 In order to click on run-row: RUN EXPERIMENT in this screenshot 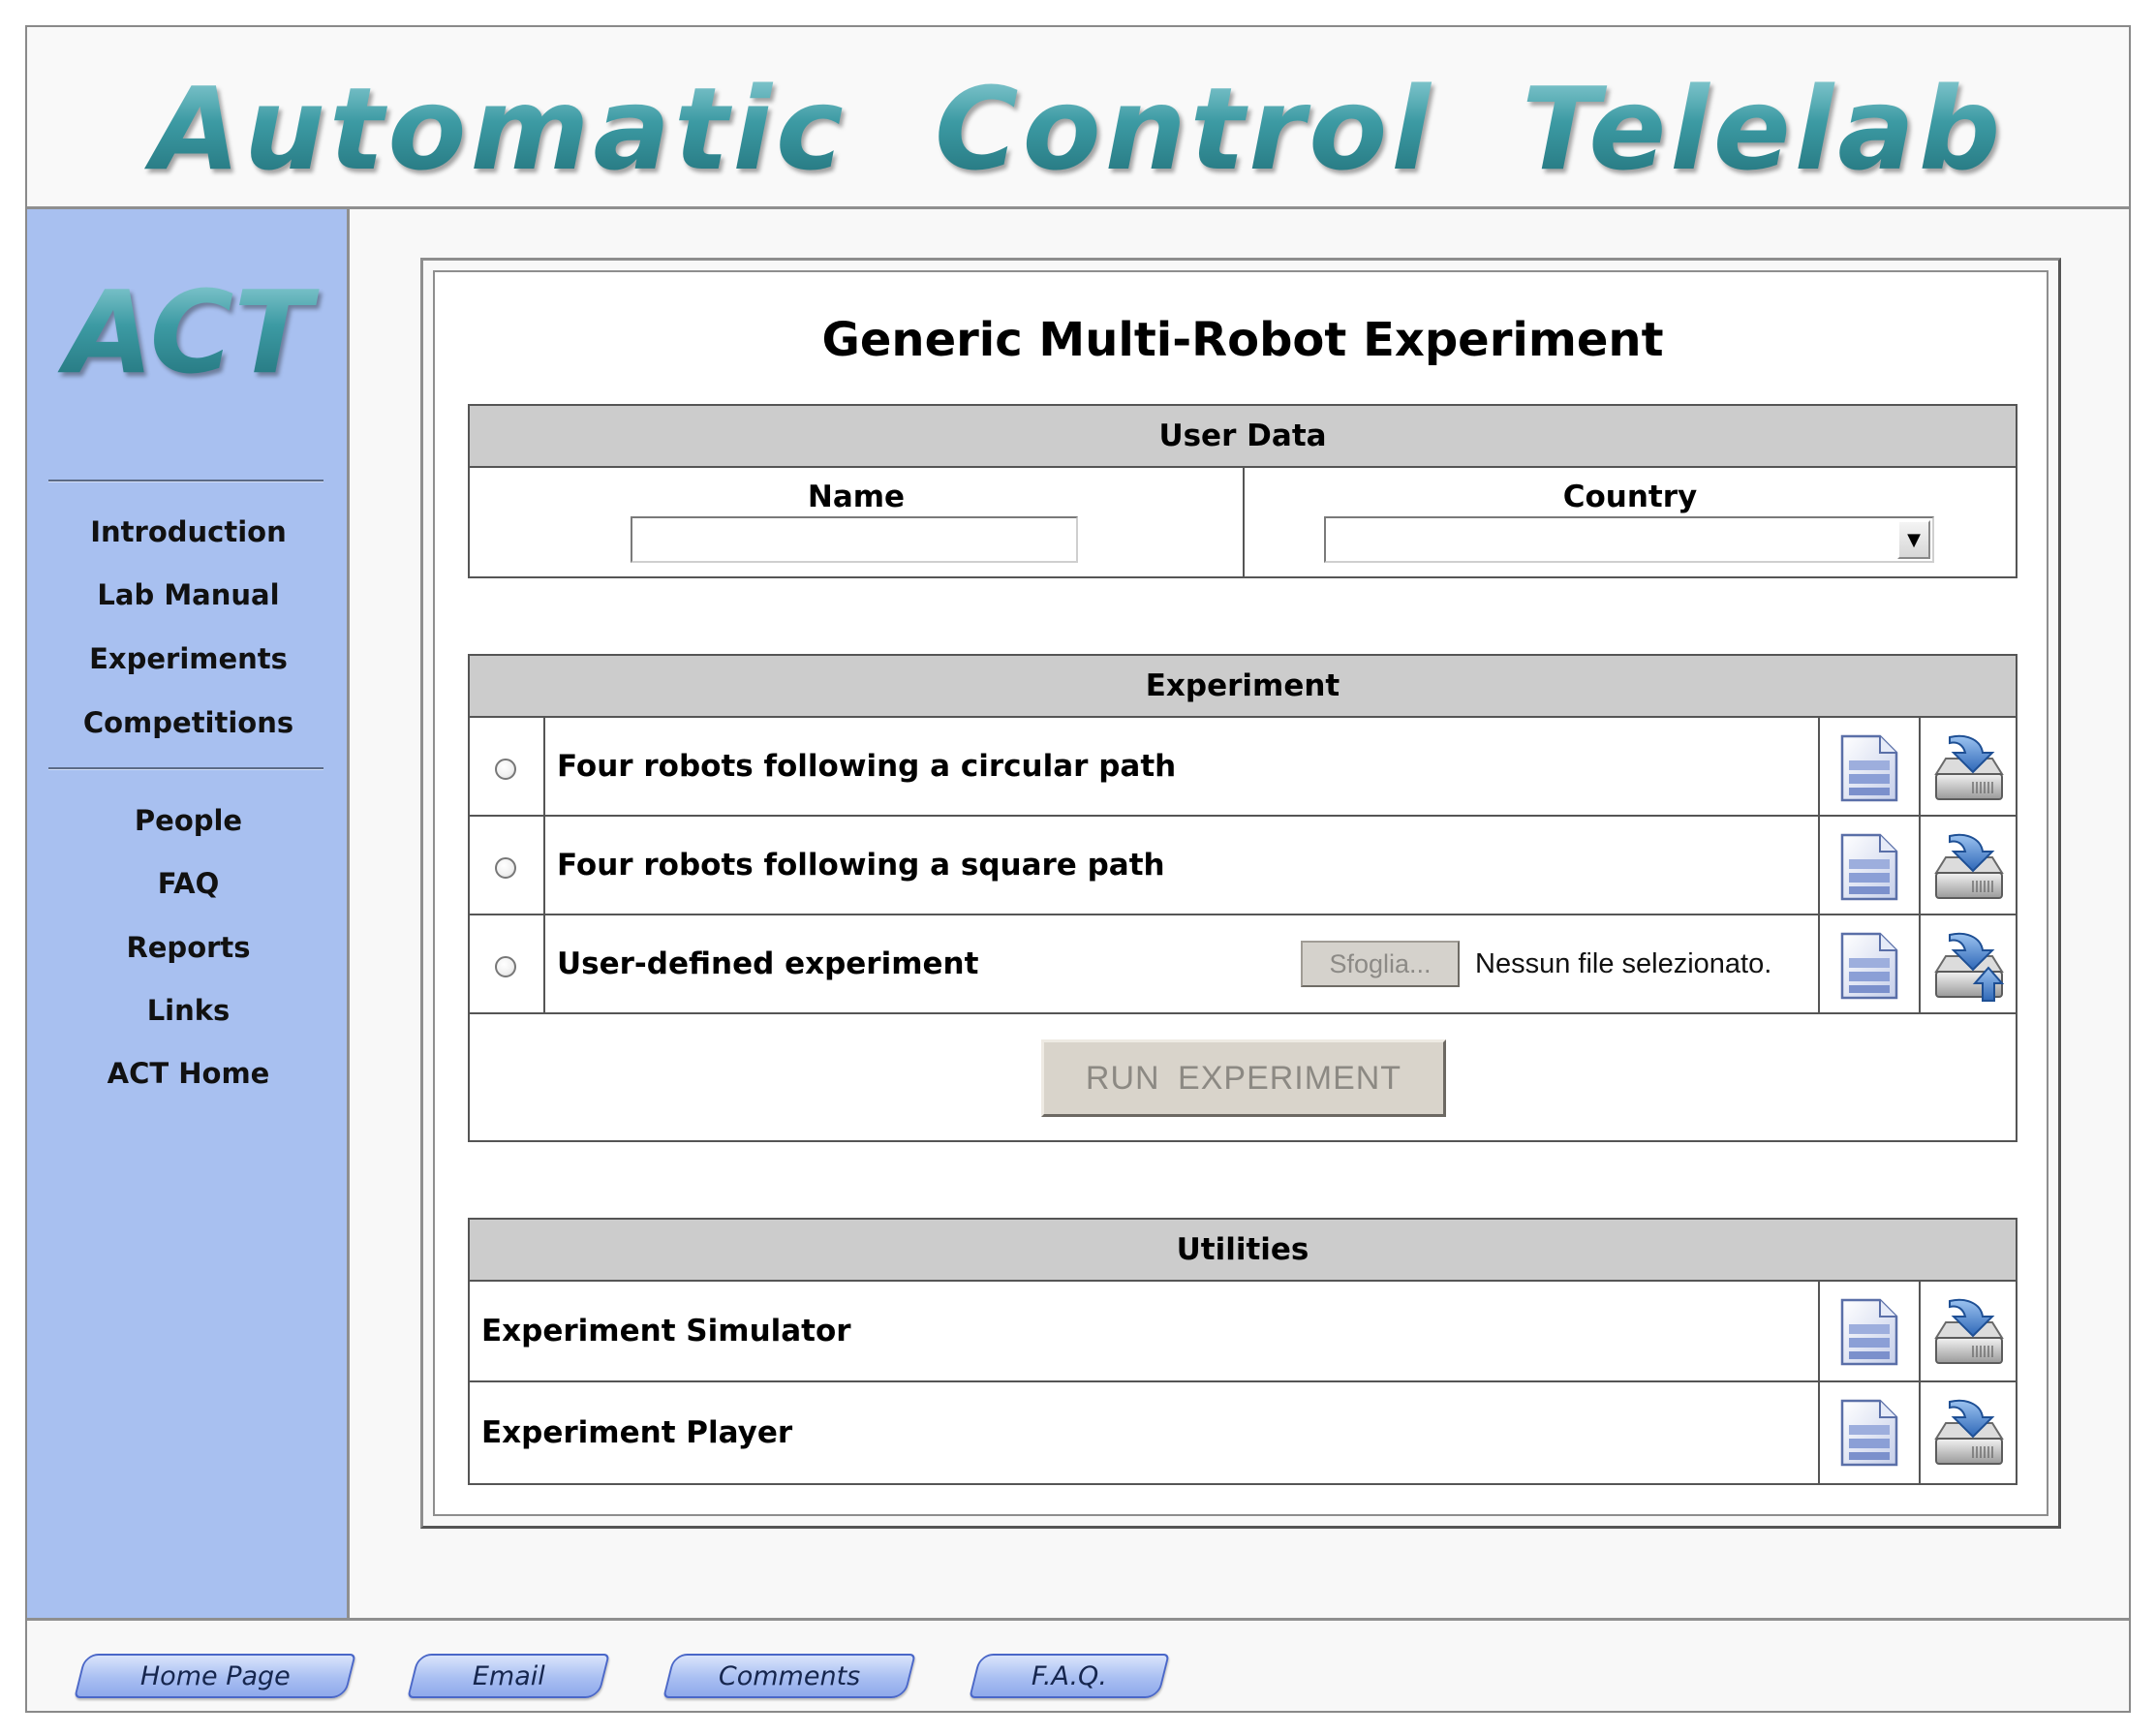, I will do `click(1243, 1076)`.